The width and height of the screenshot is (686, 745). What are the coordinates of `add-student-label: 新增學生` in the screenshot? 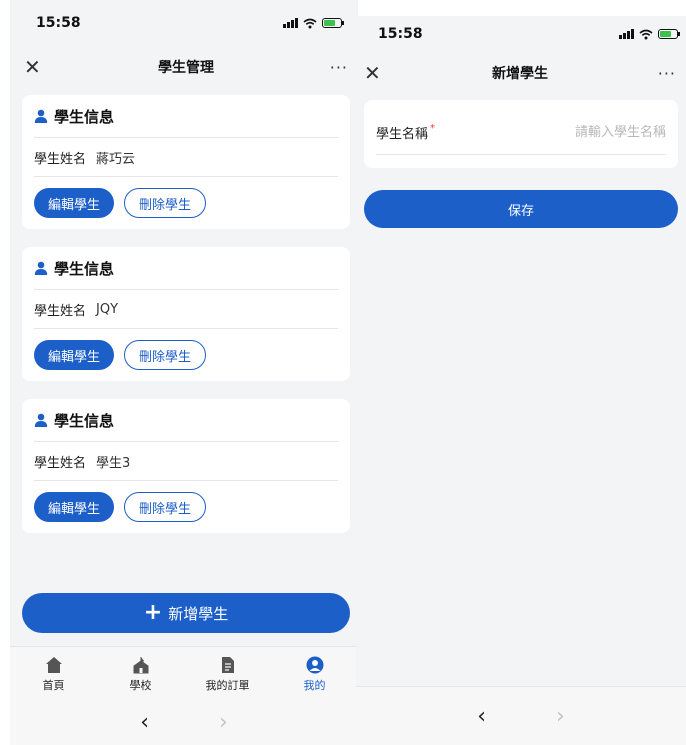 It's located at (198, 613).